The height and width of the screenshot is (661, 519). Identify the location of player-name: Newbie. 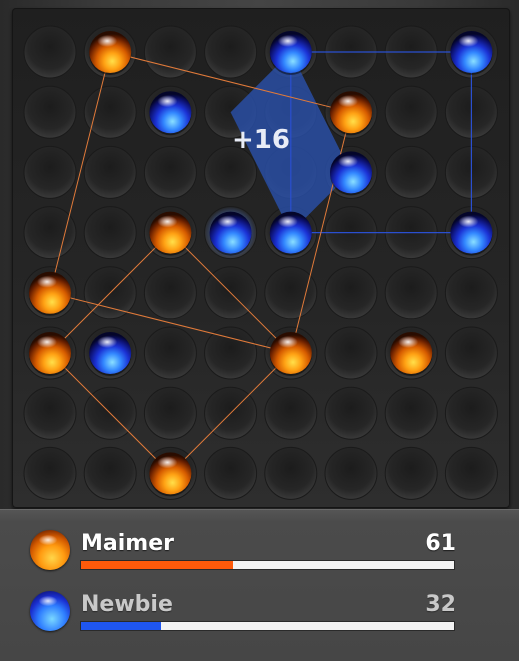
(127, 604).